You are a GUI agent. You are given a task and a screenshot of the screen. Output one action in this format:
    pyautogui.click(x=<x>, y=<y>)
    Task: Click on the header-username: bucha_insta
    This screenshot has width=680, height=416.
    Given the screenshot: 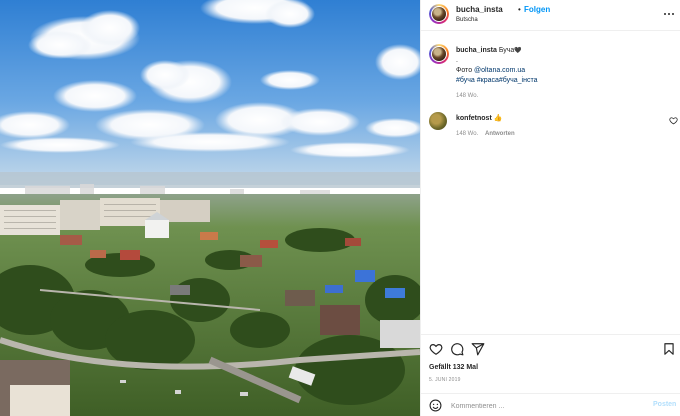 What is the action you would take?
    pyautogui.click(x=479, y=9)
    